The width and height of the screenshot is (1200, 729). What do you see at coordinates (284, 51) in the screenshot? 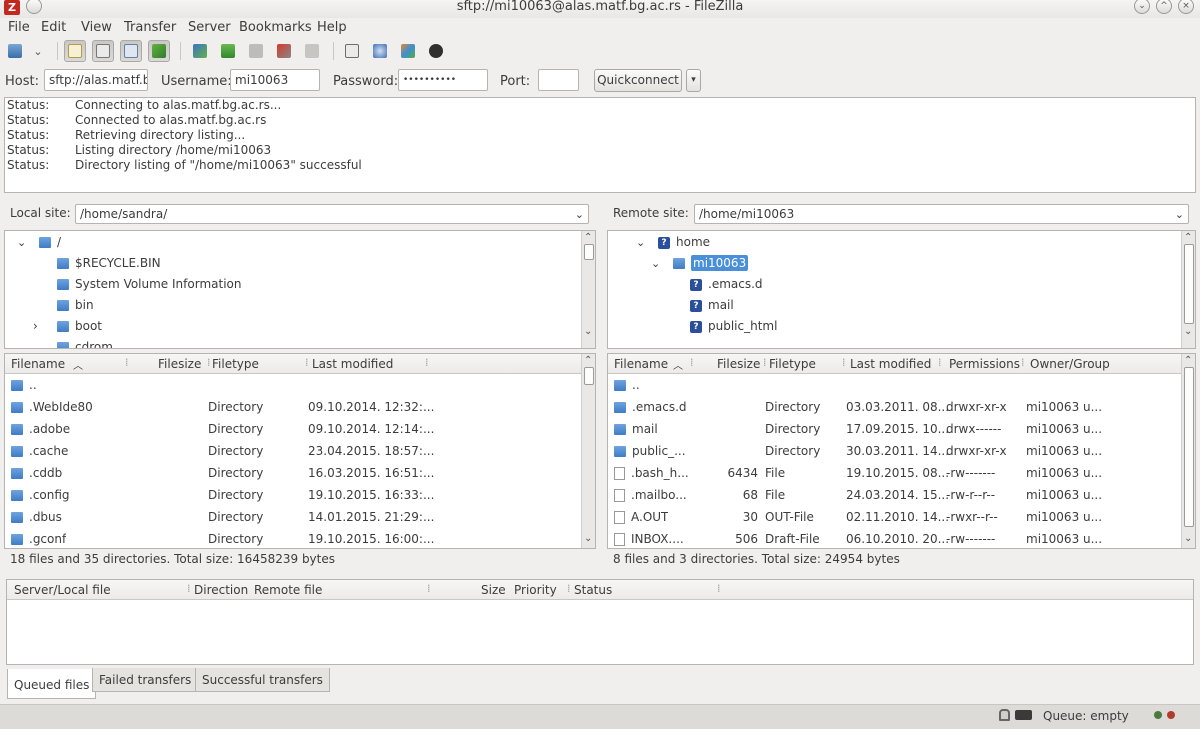
I see `disconnect-icon` at bounding box center [284, 51].